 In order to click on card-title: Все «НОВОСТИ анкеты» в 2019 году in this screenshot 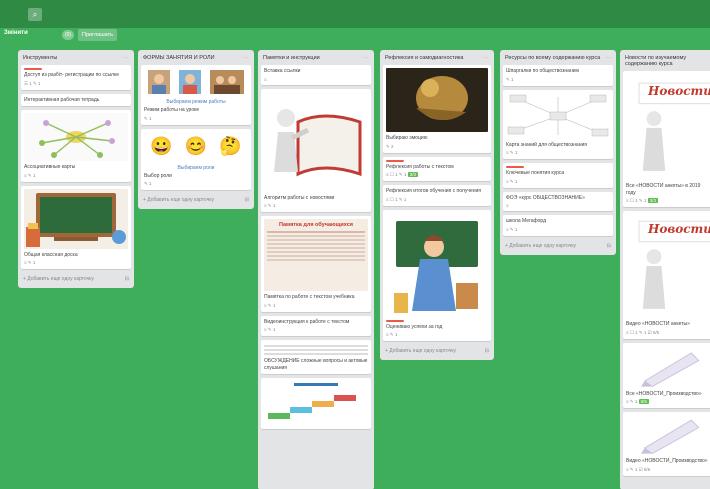, I will do `click(663, 189)`.